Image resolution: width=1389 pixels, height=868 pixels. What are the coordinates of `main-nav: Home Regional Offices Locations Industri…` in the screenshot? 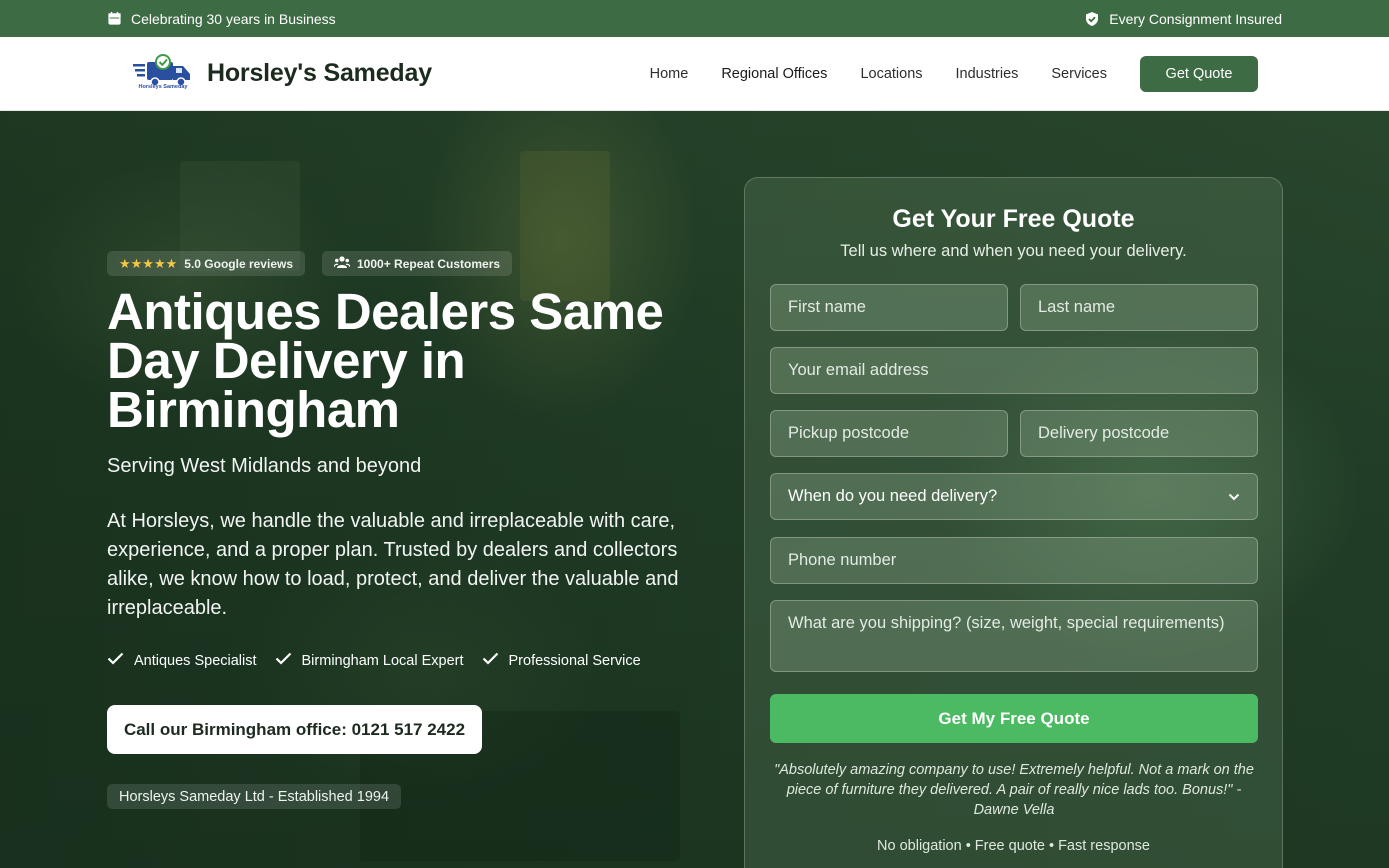 It's located at (937, 73).